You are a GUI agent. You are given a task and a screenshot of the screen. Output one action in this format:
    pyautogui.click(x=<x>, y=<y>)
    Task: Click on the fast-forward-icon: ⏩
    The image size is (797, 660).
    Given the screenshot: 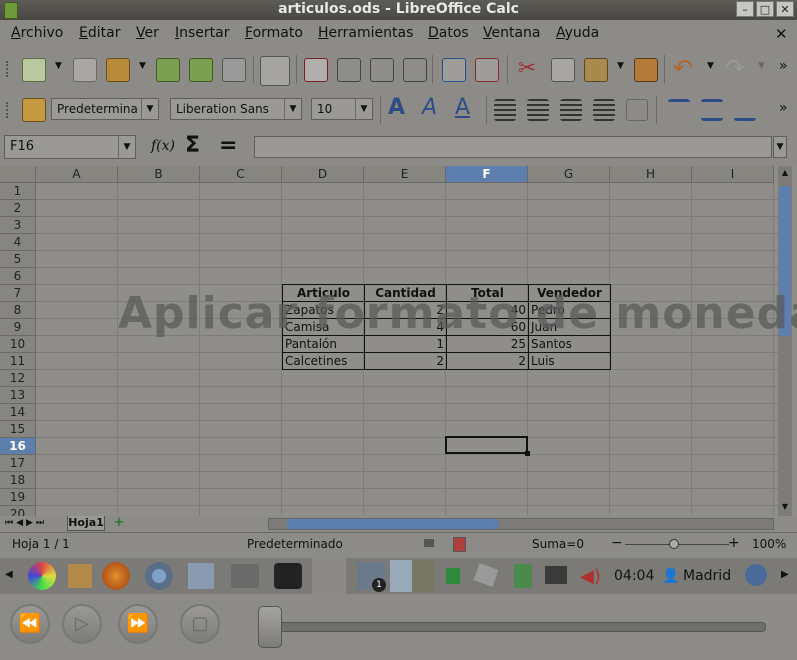 What is the action you would take?
    pyautogui.click(x=138, y=624)
    